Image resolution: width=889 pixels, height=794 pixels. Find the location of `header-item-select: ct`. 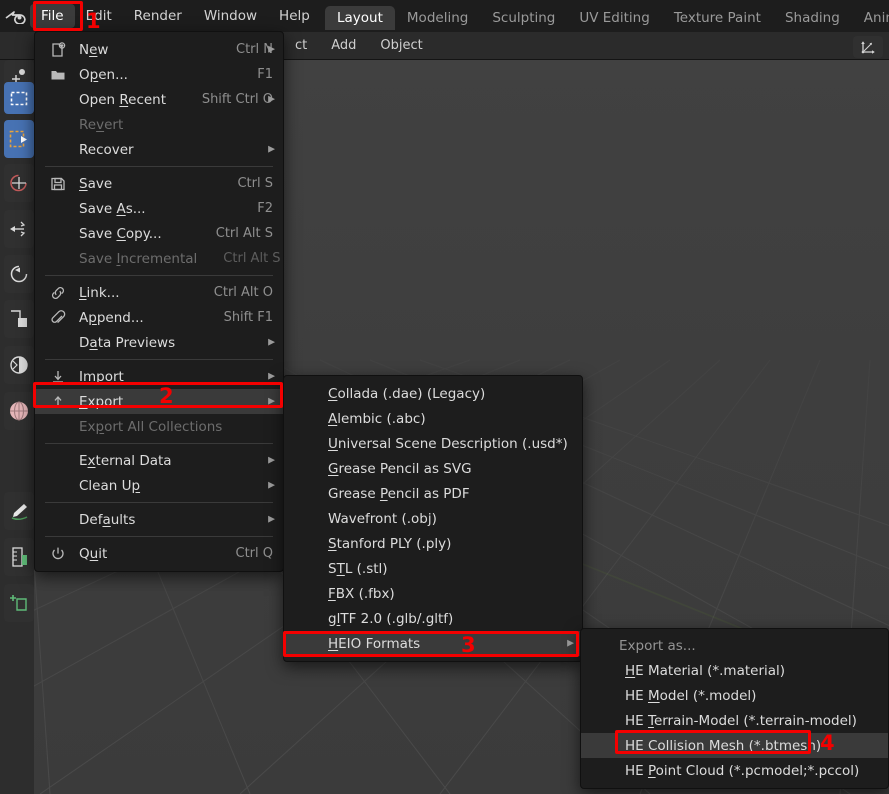

header-item-select: ct is located at coordinates (301, 45).